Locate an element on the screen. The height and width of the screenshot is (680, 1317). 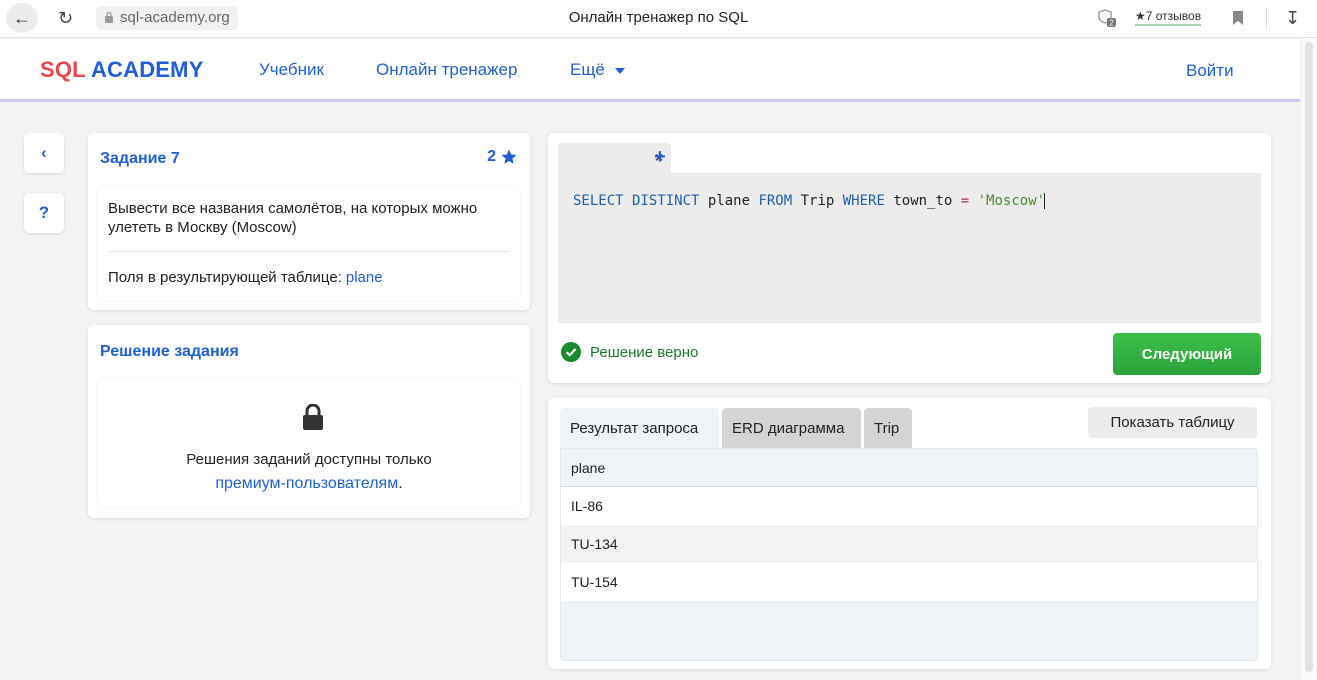
logo-academy: ACADEMY is located at coordinates (147, 69).